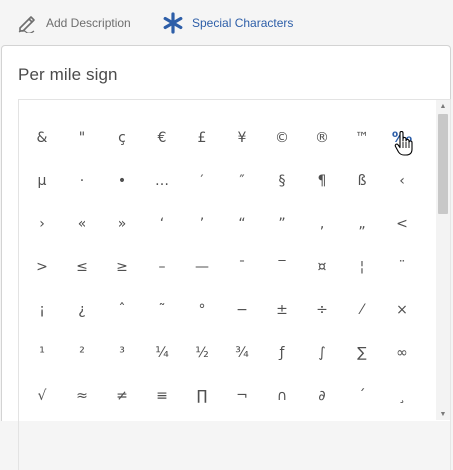  What do you see at coordinates (42, 395) in the screenshot?
I see `character-cell: √` at bounding box center [42, 395].